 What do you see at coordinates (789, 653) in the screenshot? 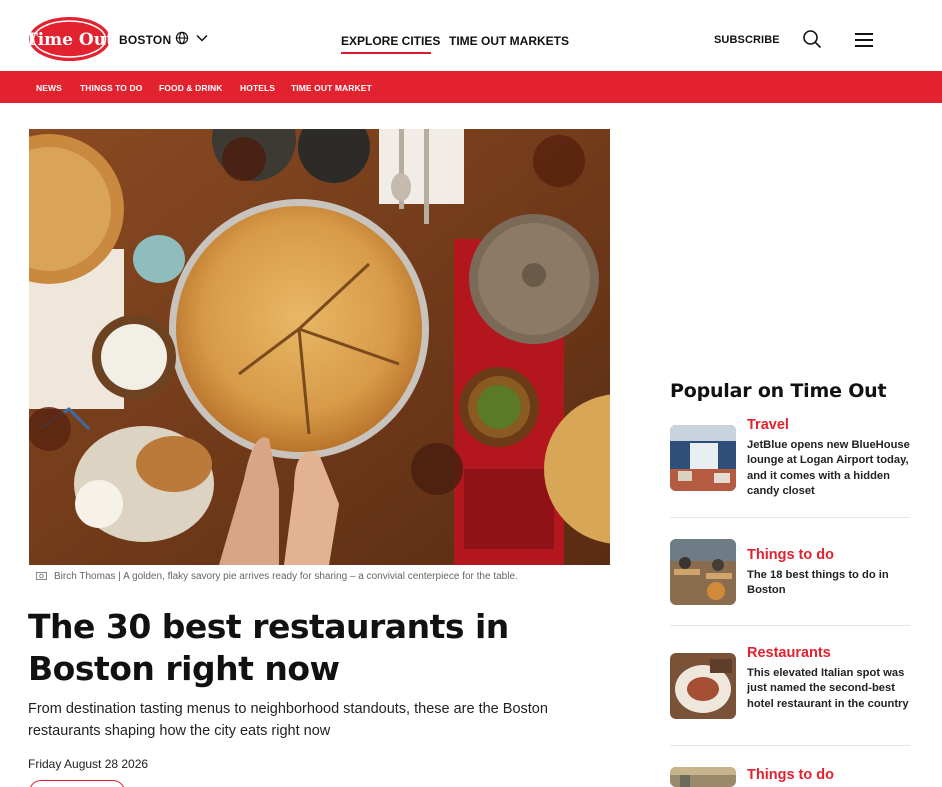
I see `card-category: Restaurants` at bounding box center [789, 653].